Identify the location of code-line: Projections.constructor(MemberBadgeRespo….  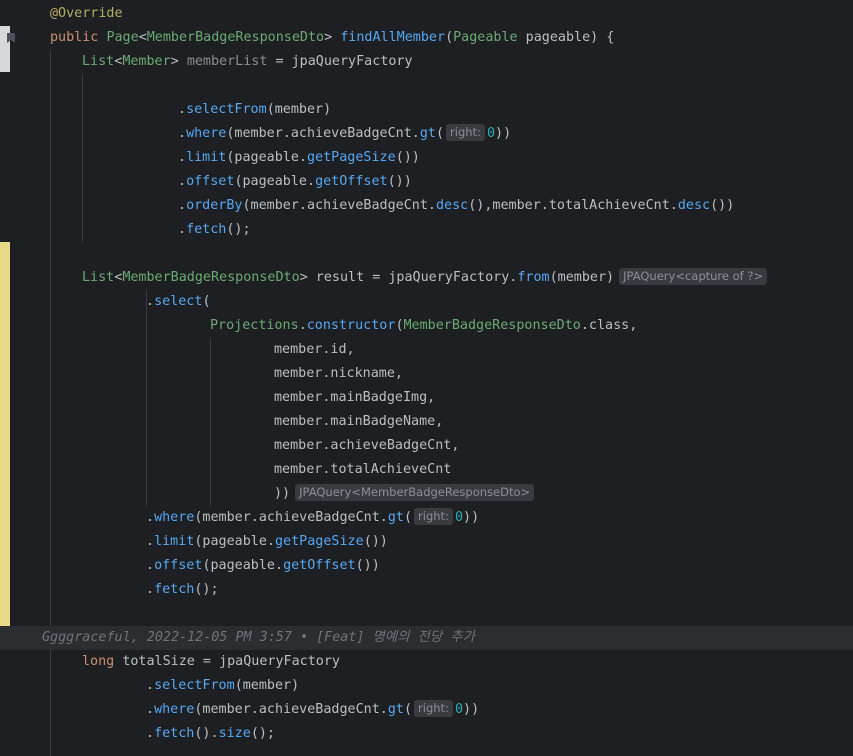
(426, 326).